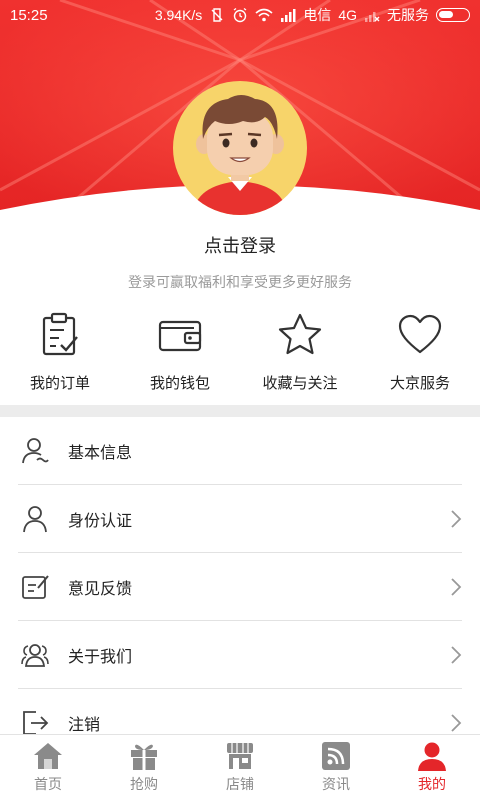 This screenshot has width=480, height=800. I want to click on menu-item-basic-info: 基本信息, so click(240, 451).